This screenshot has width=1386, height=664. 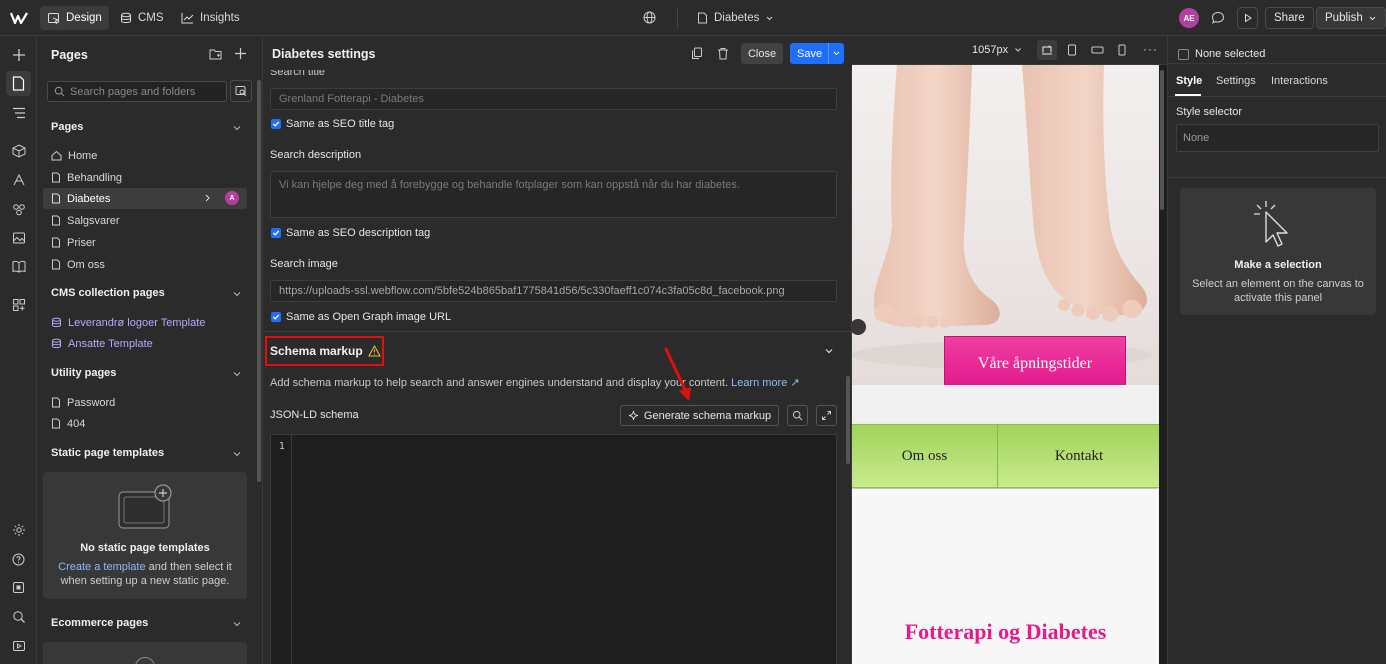 What do you see at coordinates (259, 281) in the screenshot?
I see `pages-scrollbar` at bounding box center [259, 281].